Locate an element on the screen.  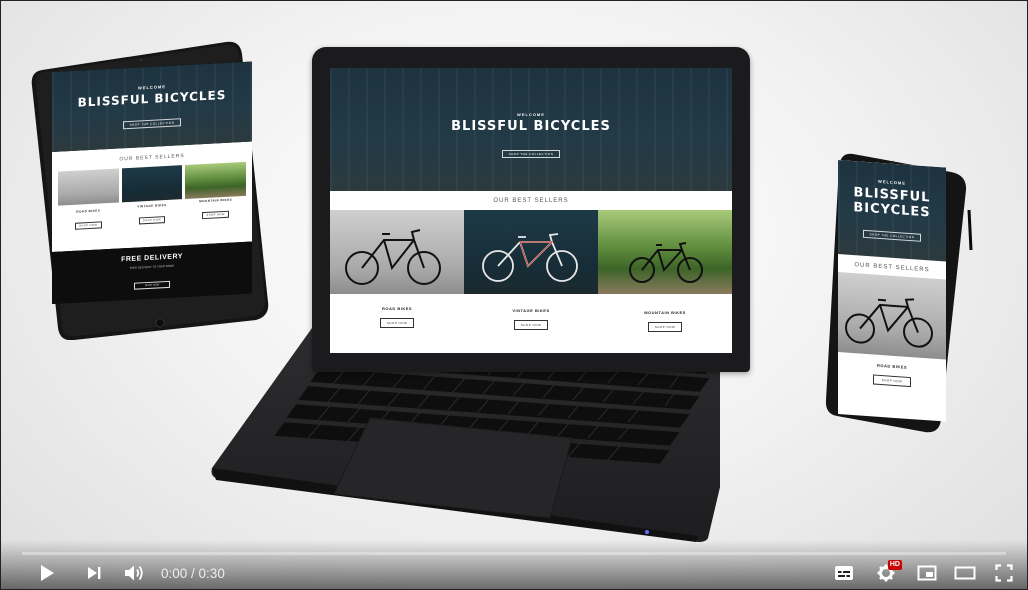
fullscreen-button is located at coordinates (1004, 573).